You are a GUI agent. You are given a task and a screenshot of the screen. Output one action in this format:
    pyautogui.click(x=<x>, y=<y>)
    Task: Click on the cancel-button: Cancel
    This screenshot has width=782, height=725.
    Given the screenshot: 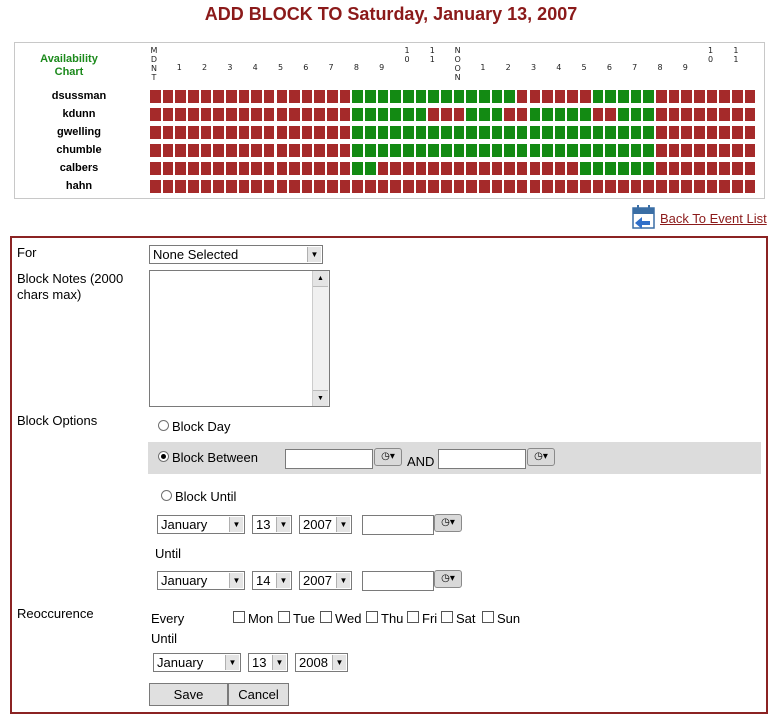 What is the action you would take?
    pyautogui.click(x=258, y=694)
    